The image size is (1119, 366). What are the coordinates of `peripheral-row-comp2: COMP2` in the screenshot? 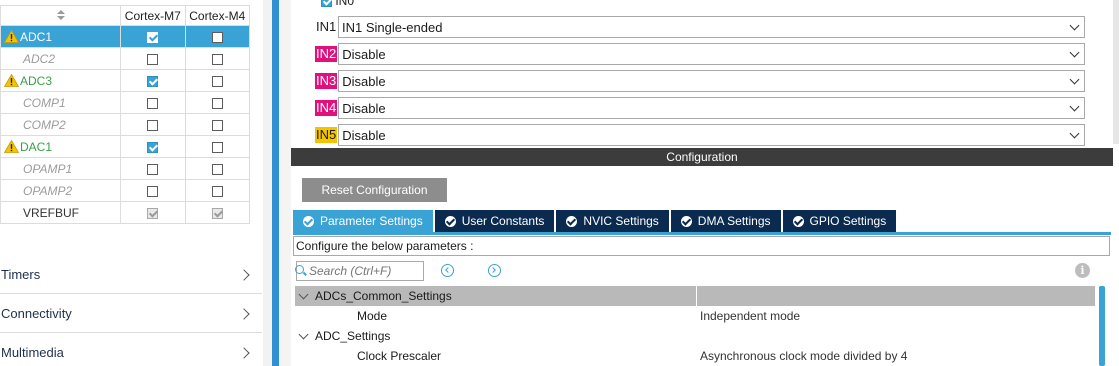 It's located at (125, 124).